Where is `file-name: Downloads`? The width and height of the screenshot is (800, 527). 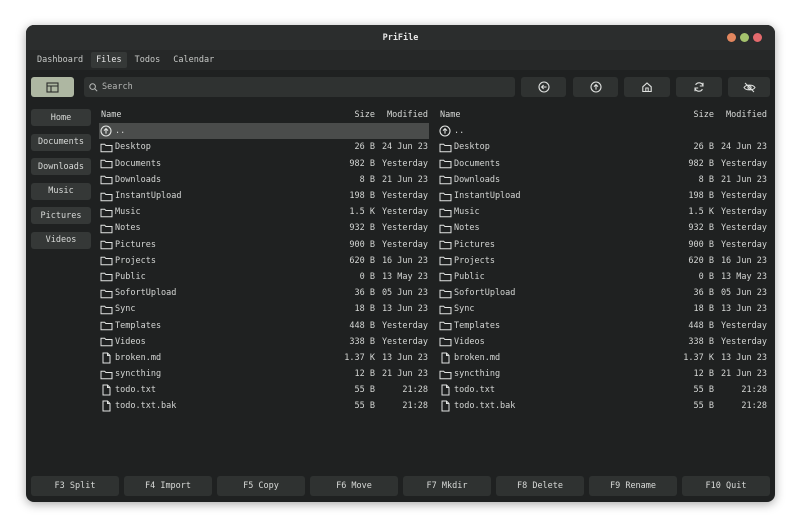 file-name: Downloads is located at coordinates (138, 179).